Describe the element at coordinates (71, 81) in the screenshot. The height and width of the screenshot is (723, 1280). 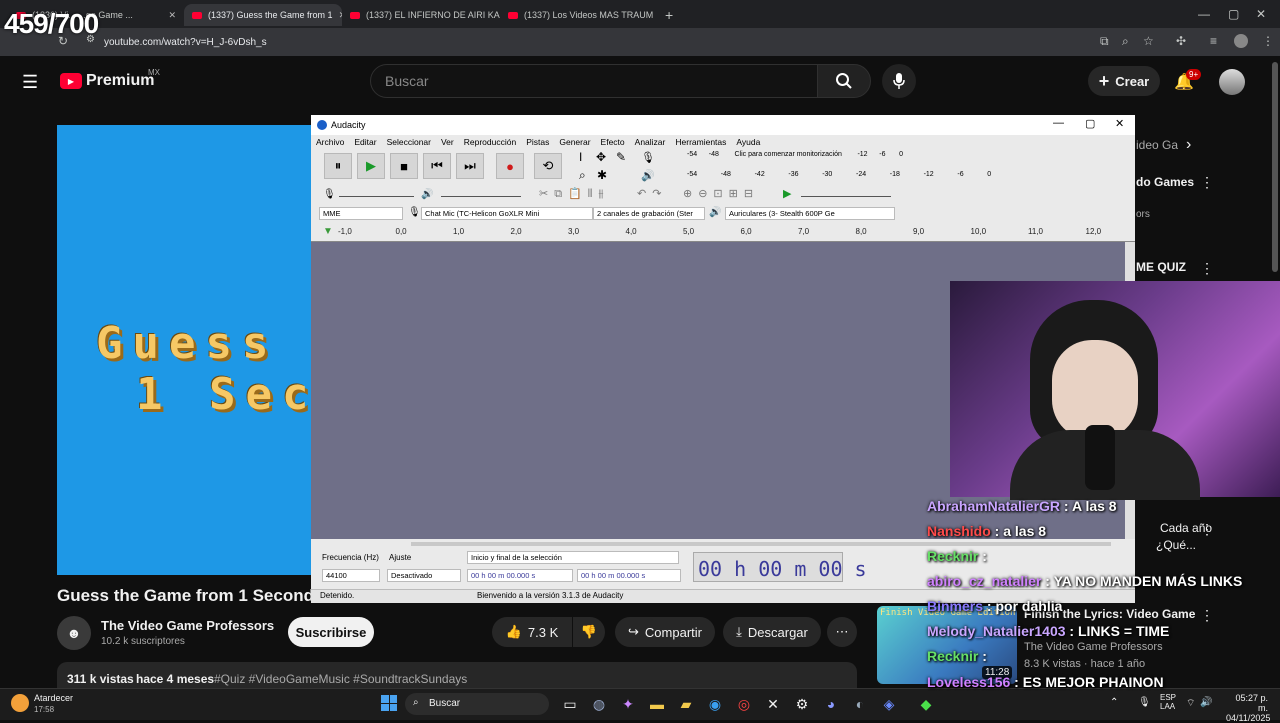
I see `youtube-logo-icon: ▶` at that location.